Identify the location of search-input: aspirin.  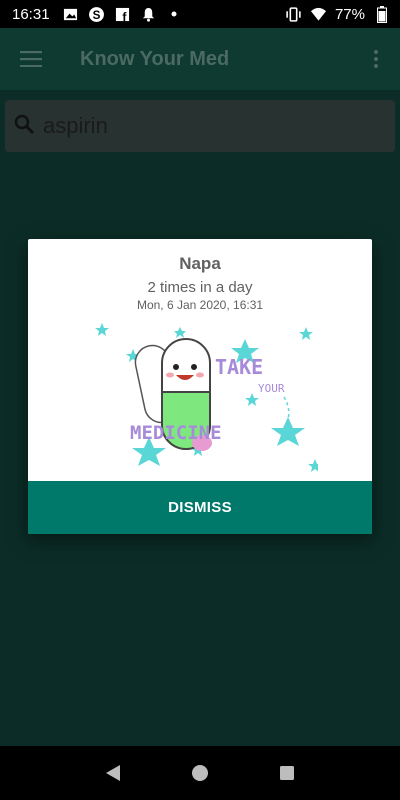
(200, 126).